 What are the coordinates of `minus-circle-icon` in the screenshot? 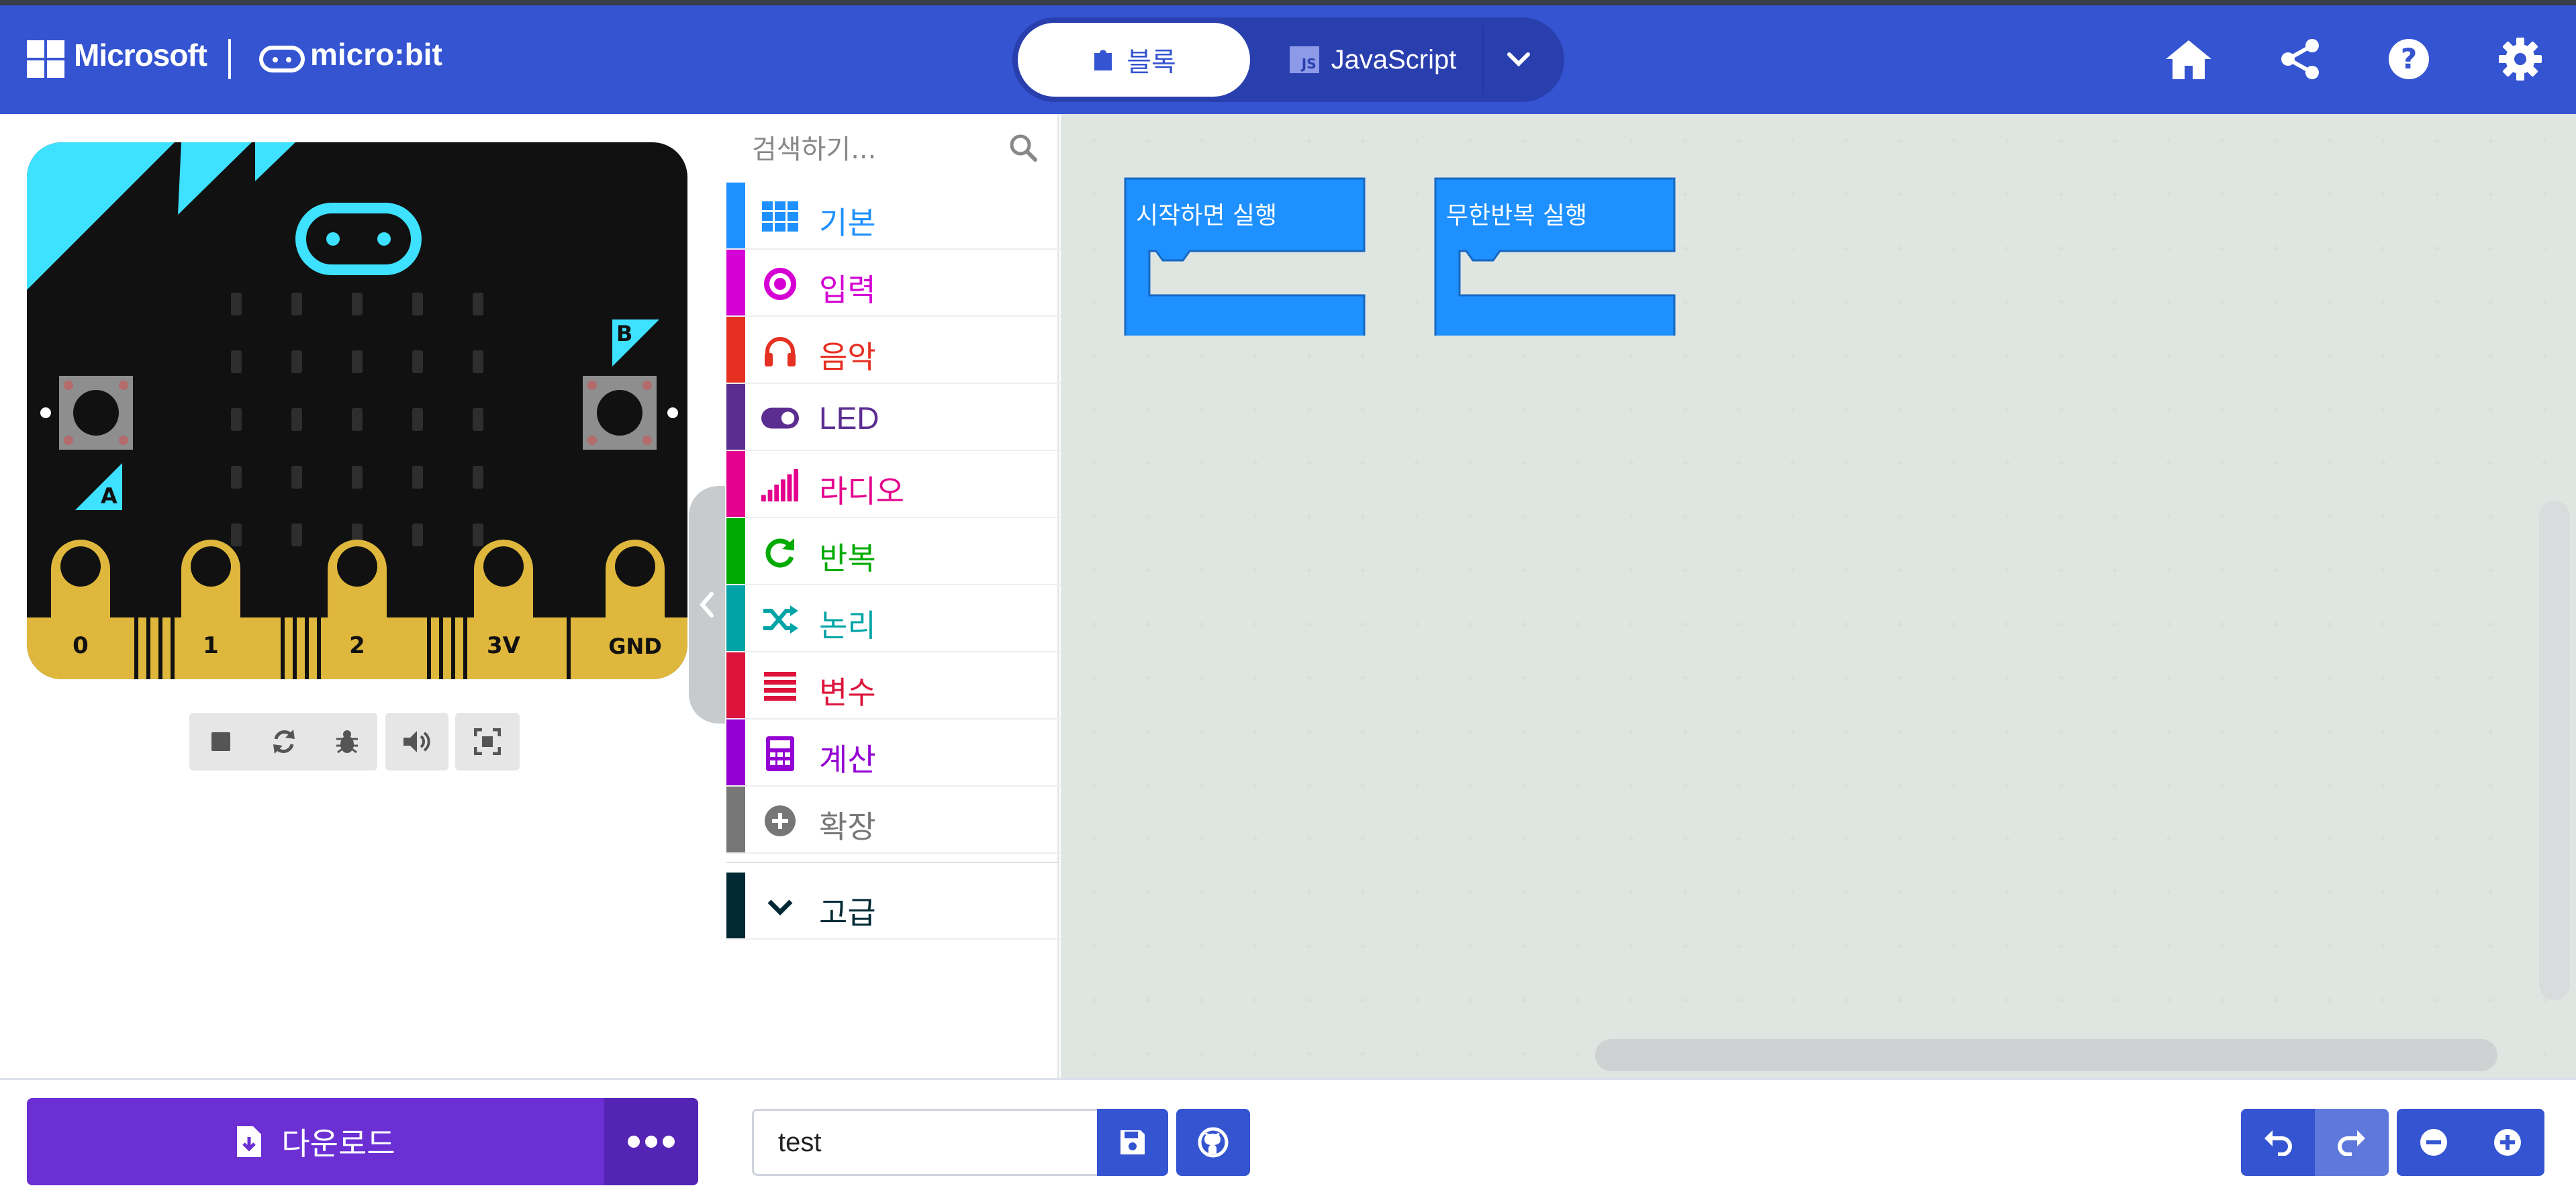 It's located at (2433, 1142).